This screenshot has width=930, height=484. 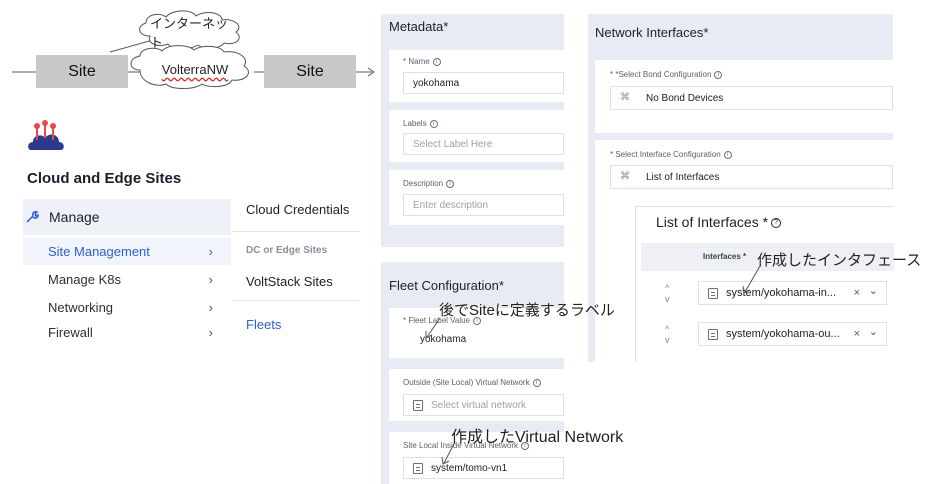 I want to click on annotation-interface: 作成したインタフェース, so click(x=839, y=260).